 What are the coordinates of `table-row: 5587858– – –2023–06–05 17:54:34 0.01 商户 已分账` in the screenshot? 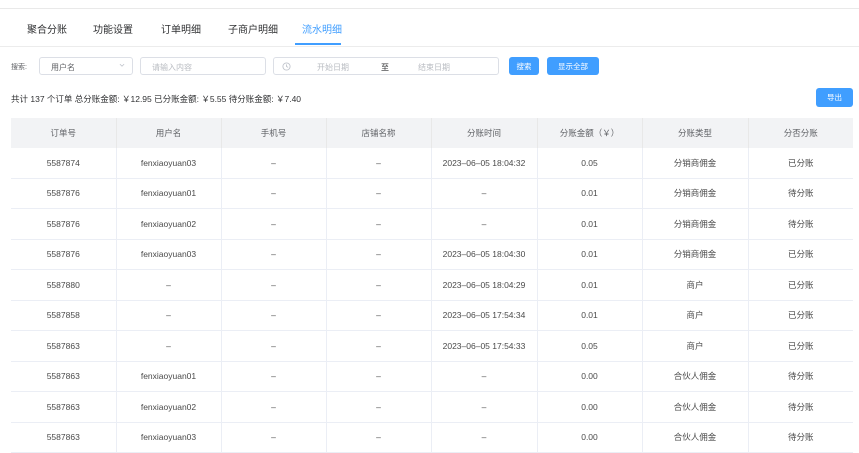 It's located at (432, 315).